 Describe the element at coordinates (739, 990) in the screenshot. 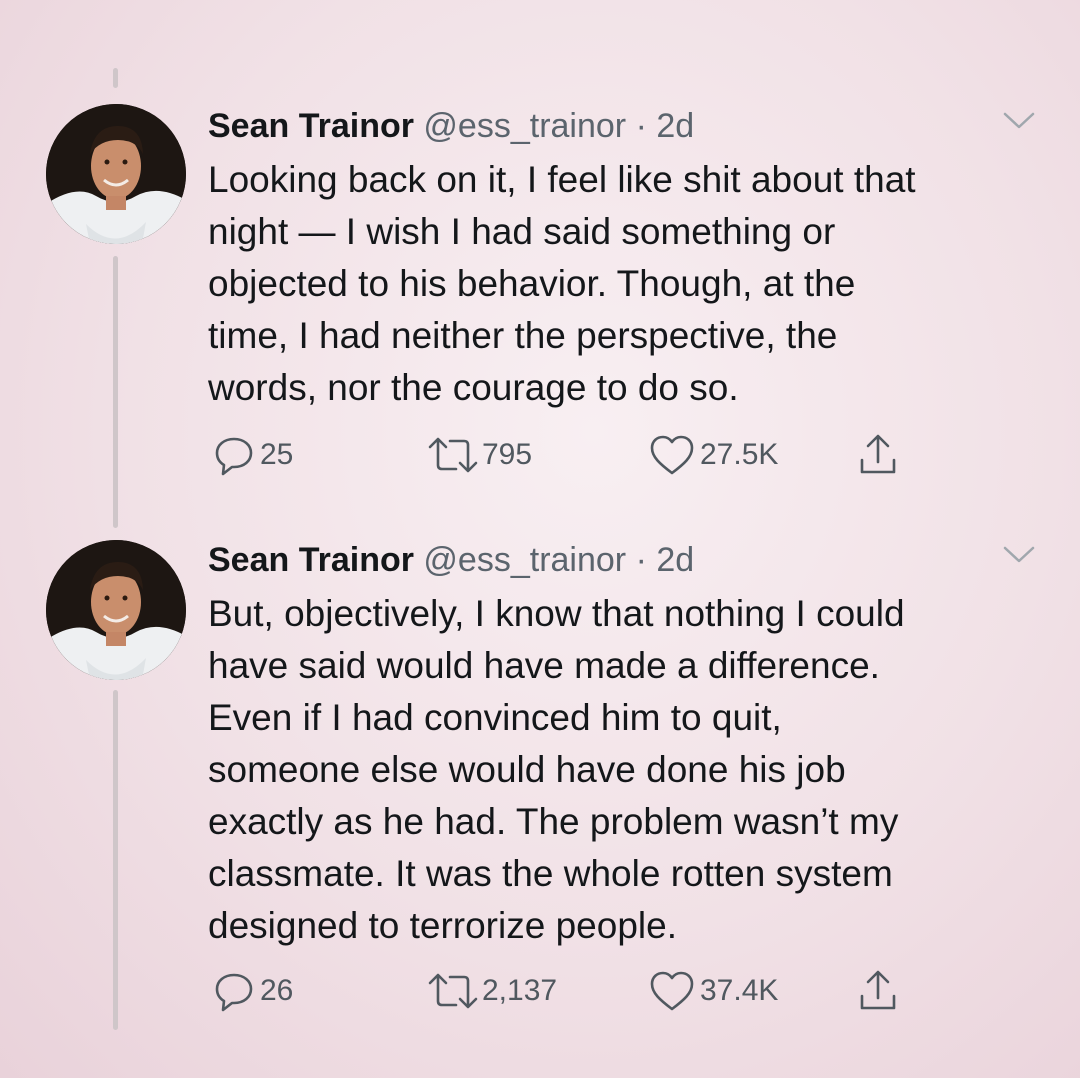

I see `like-count: 37.4K` at that location.